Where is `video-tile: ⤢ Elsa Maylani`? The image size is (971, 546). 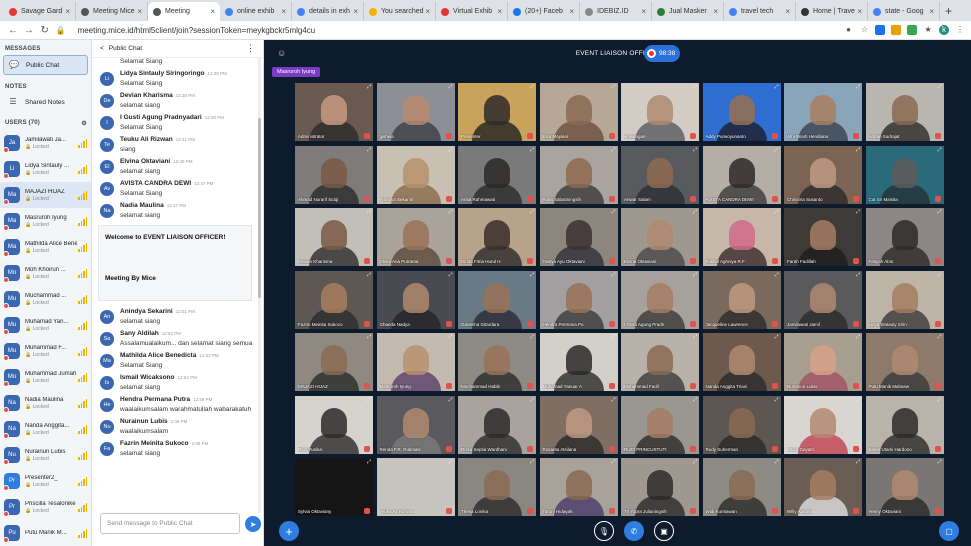 video-tile: ⤢ Elsa Maylani is located at coordinates (578, 112).